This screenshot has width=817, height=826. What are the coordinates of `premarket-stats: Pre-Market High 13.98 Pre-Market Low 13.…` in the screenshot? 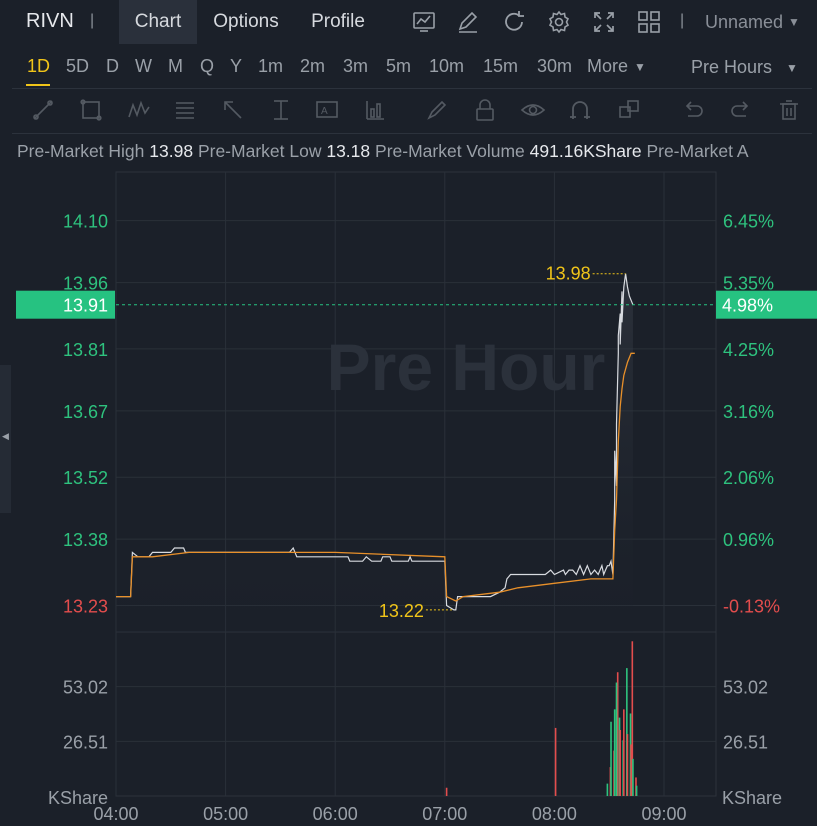 It's located at (417, 151).